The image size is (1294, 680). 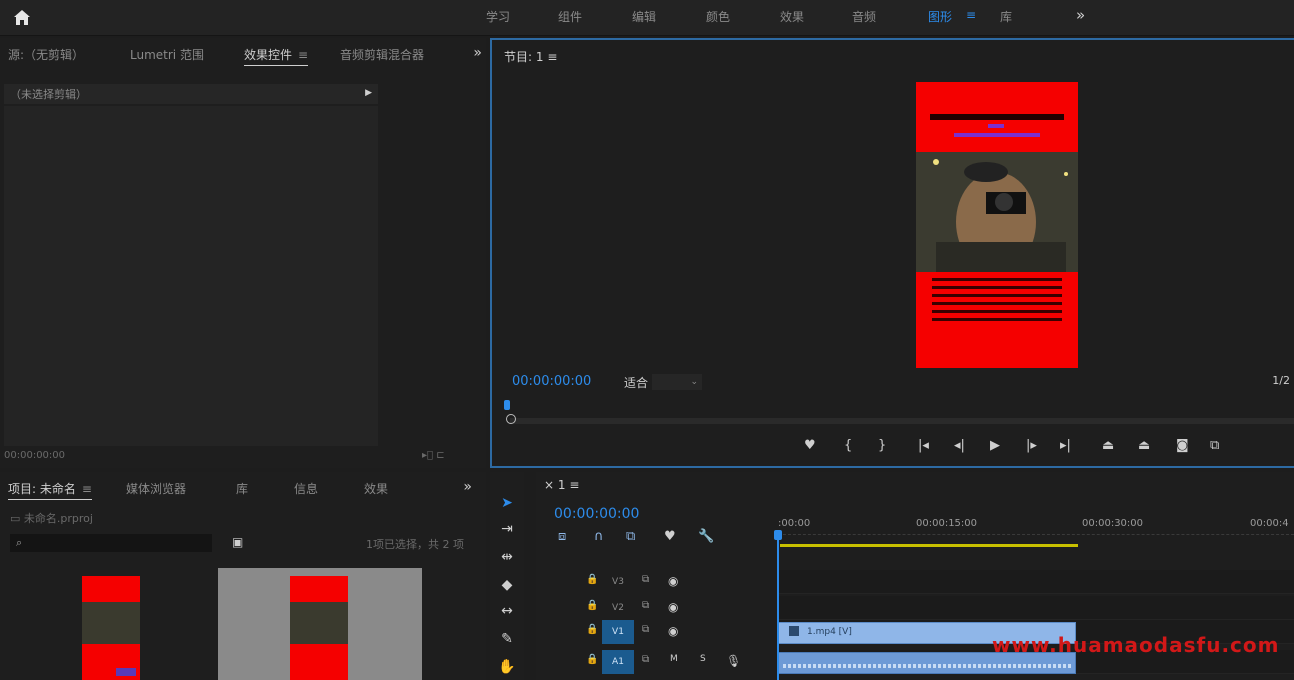 I want to click on razor-tool-icon: ◆, so click(x=507, y=585).